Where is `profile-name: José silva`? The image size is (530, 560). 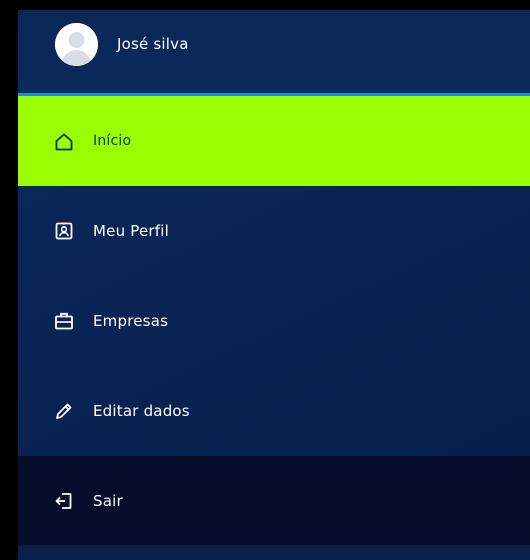 profile-name: José silva is located at coordinates (153, 44).